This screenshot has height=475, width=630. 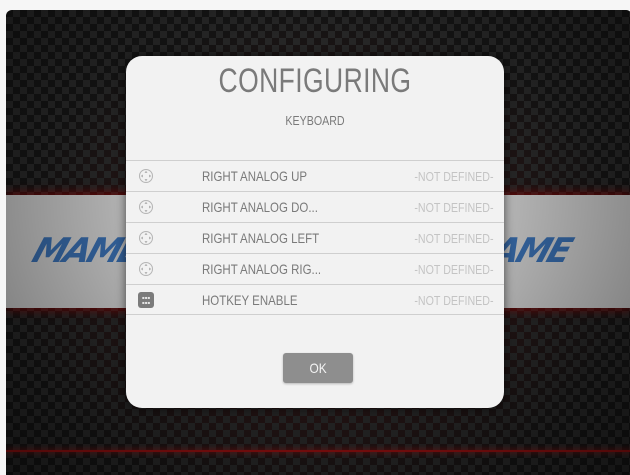 I want to click on ok-button-label: OK, so click(x=318, y=368).